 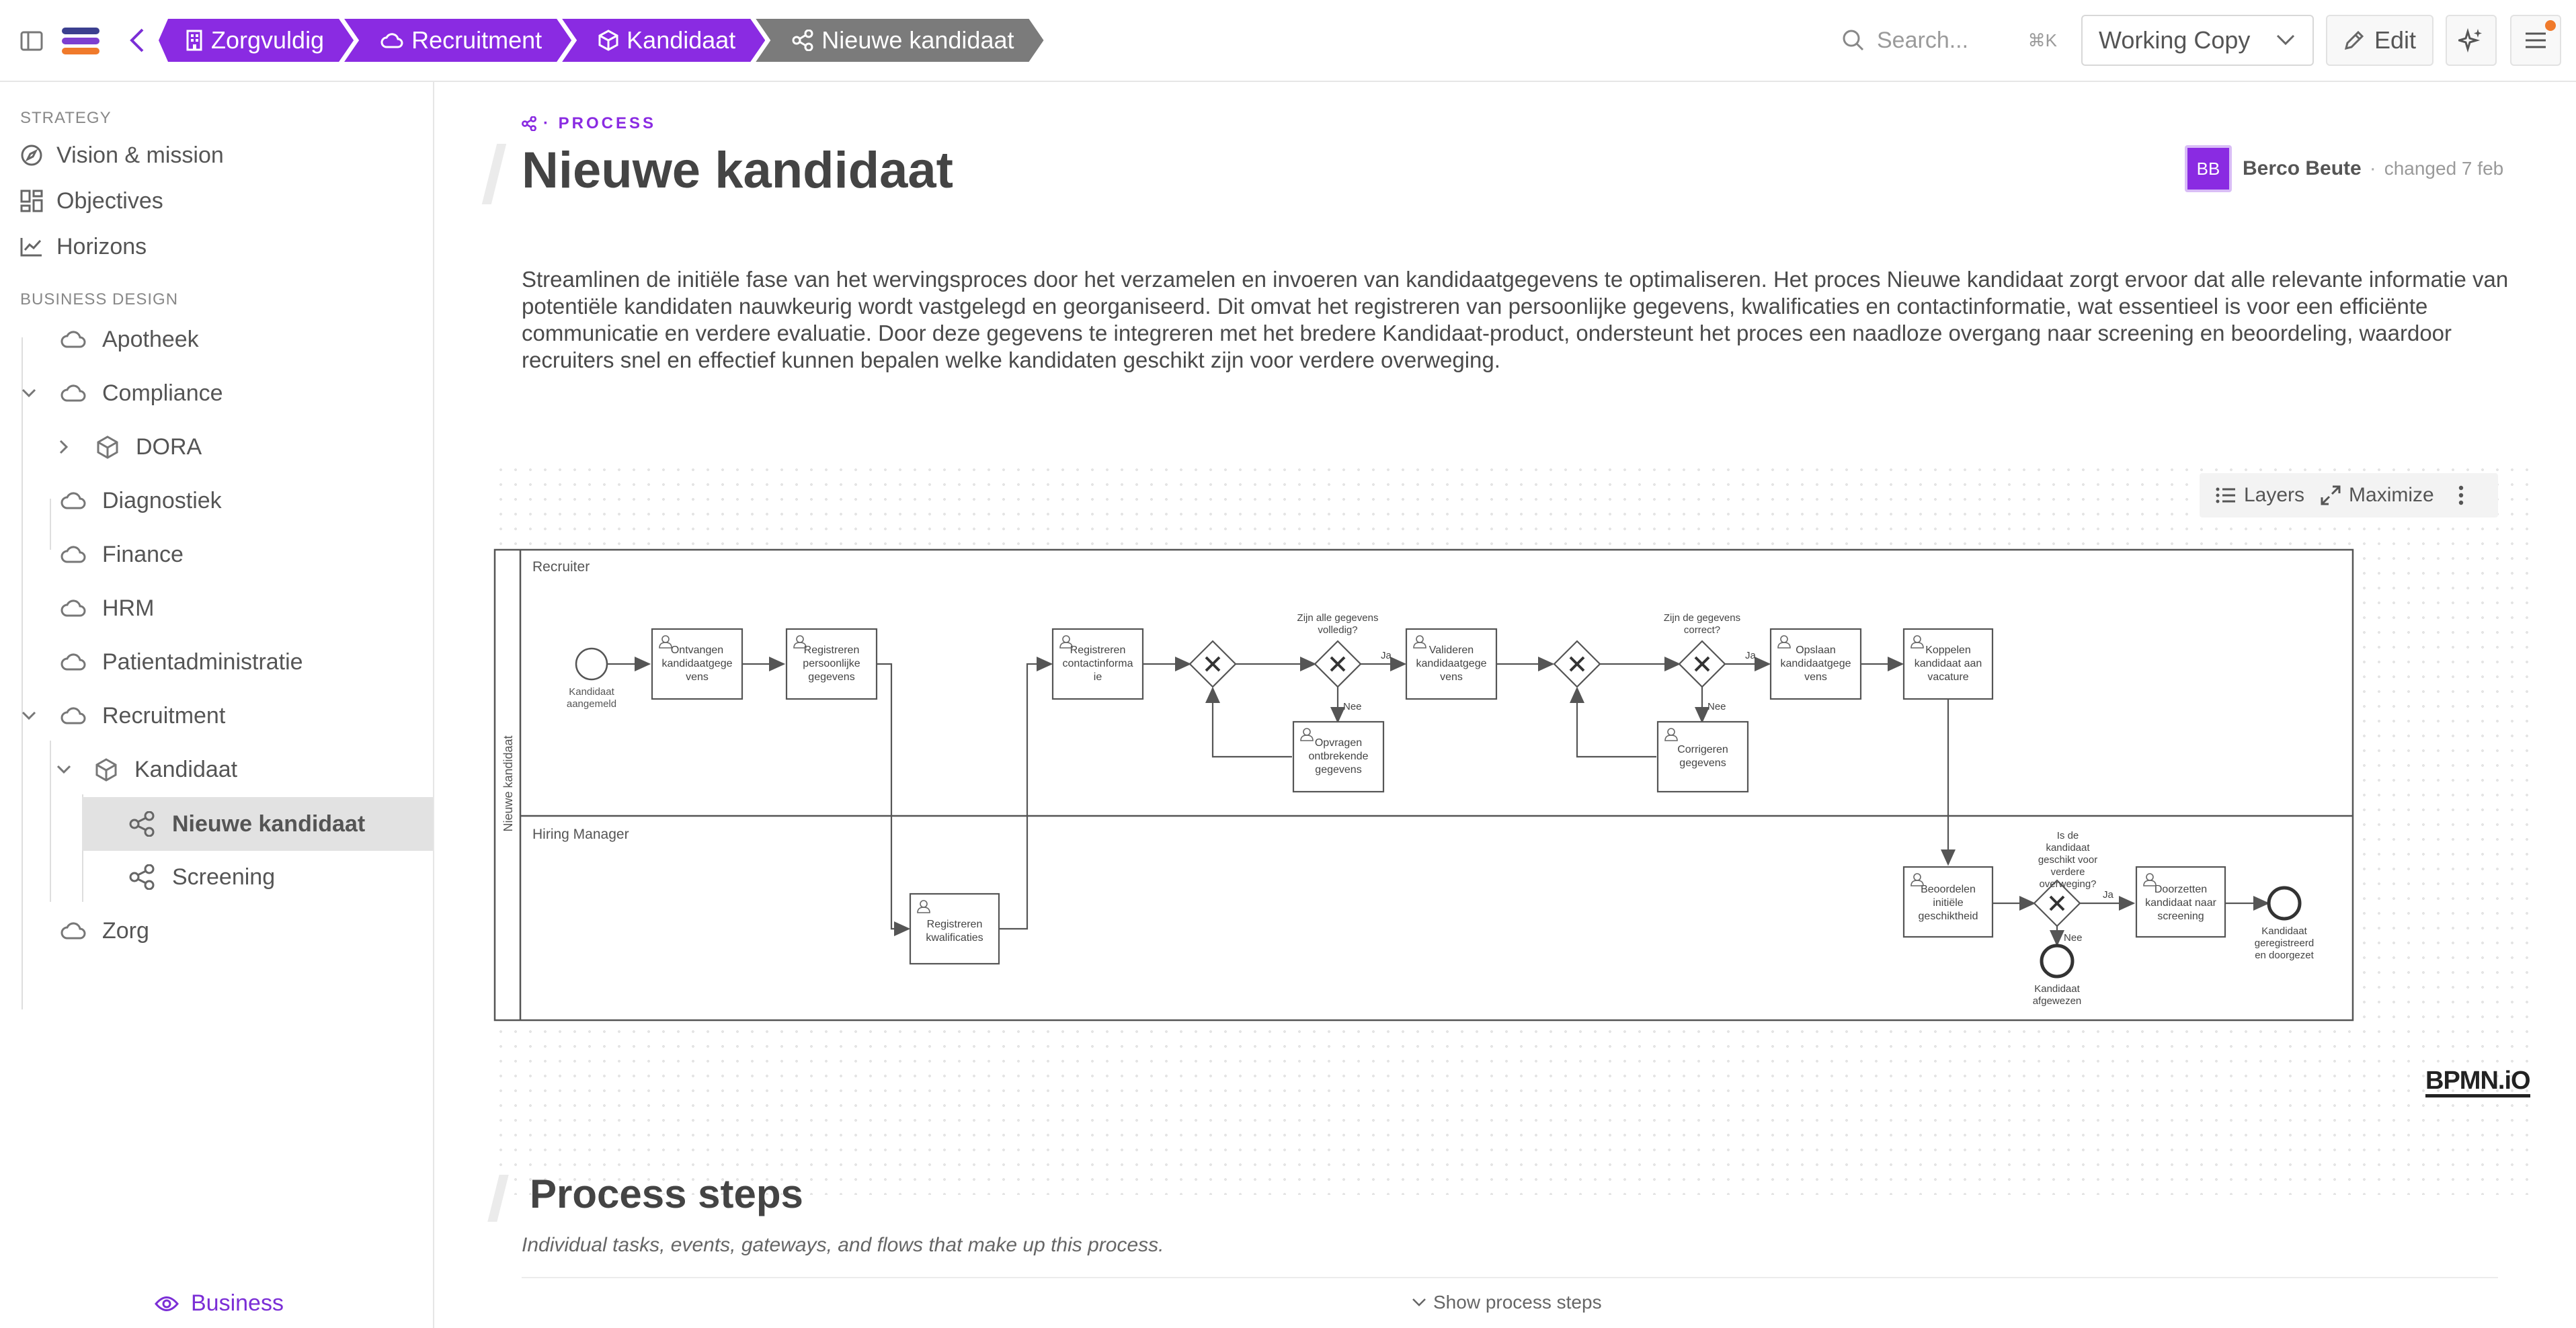 I want to click on sidebar-item-diagnostiek: Diagnostiek, so click(x=217, y=500).